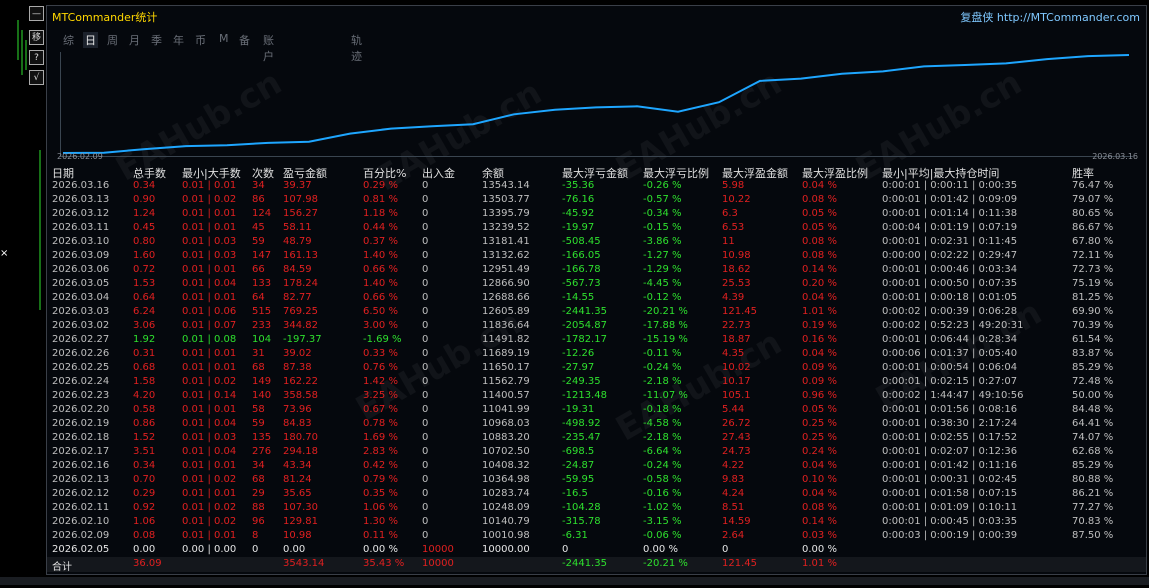 The width and height of the screenshot is (1149, 588). I want to click on cell-total-lots: 1.60, so click(144, 255).